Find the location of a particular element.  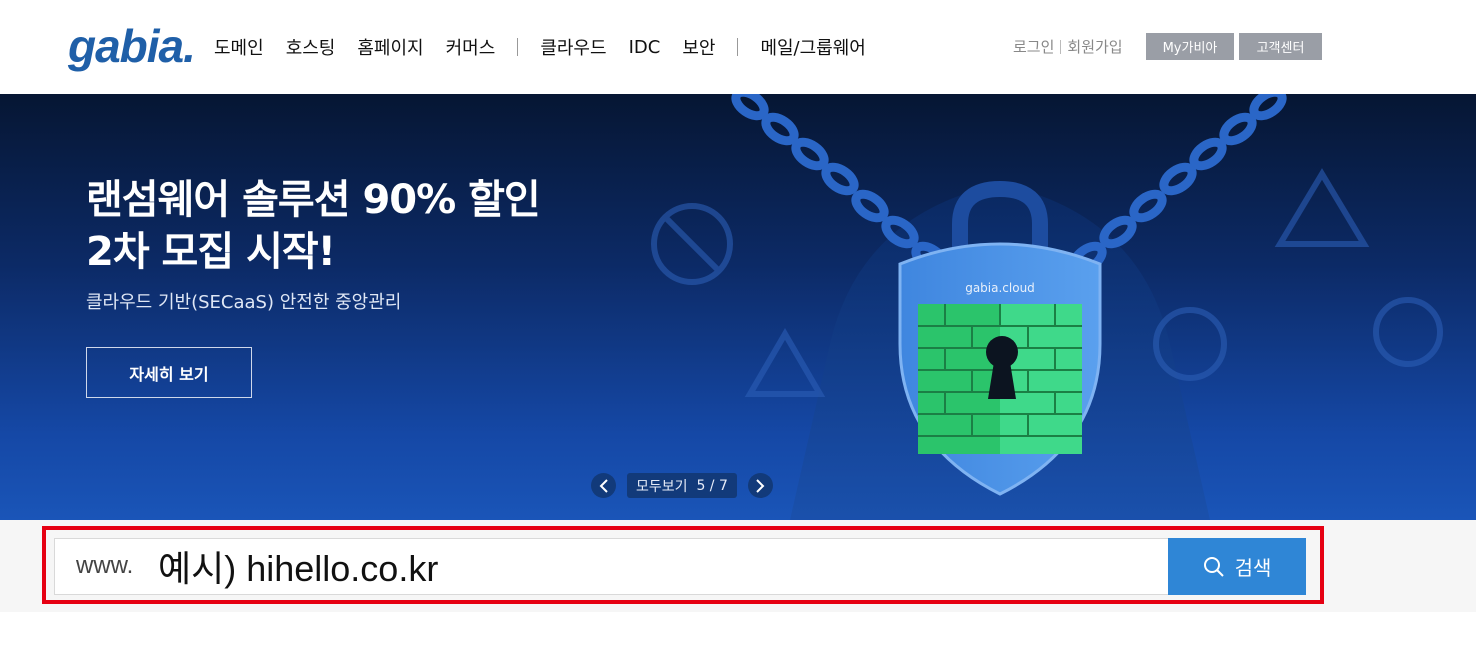

banner-pager: 모두보기 5 / 7 is located at coordinates (682, 485).